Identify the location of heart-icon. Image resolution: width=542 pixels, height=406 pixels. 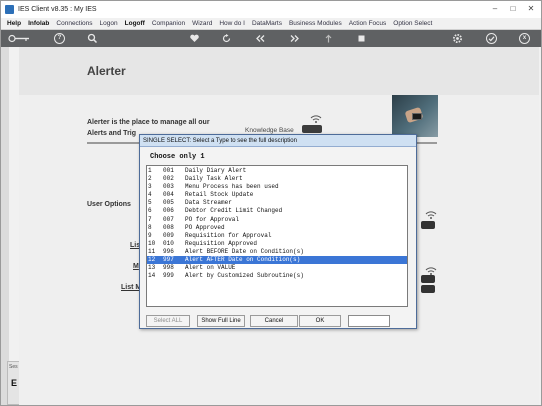
(194, 38).